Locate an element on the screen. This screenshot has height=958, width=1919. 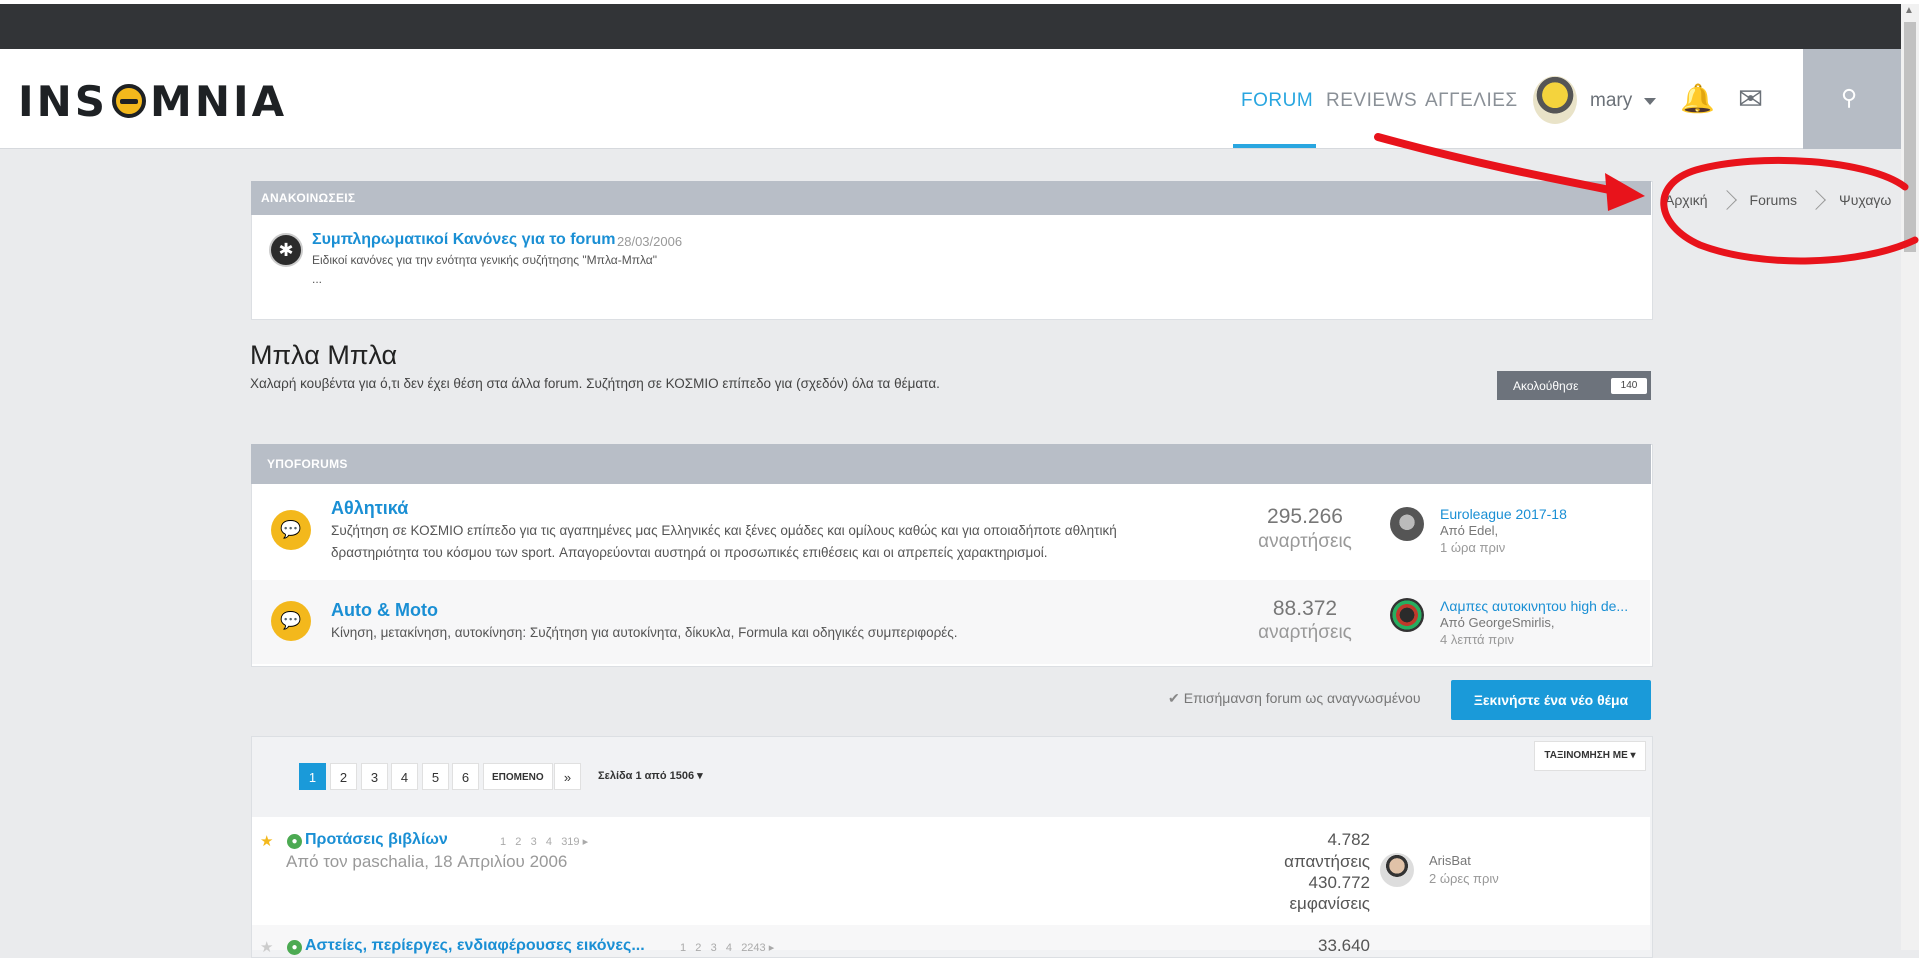
chevron-down-icon is located at coordinates (1650, 101).